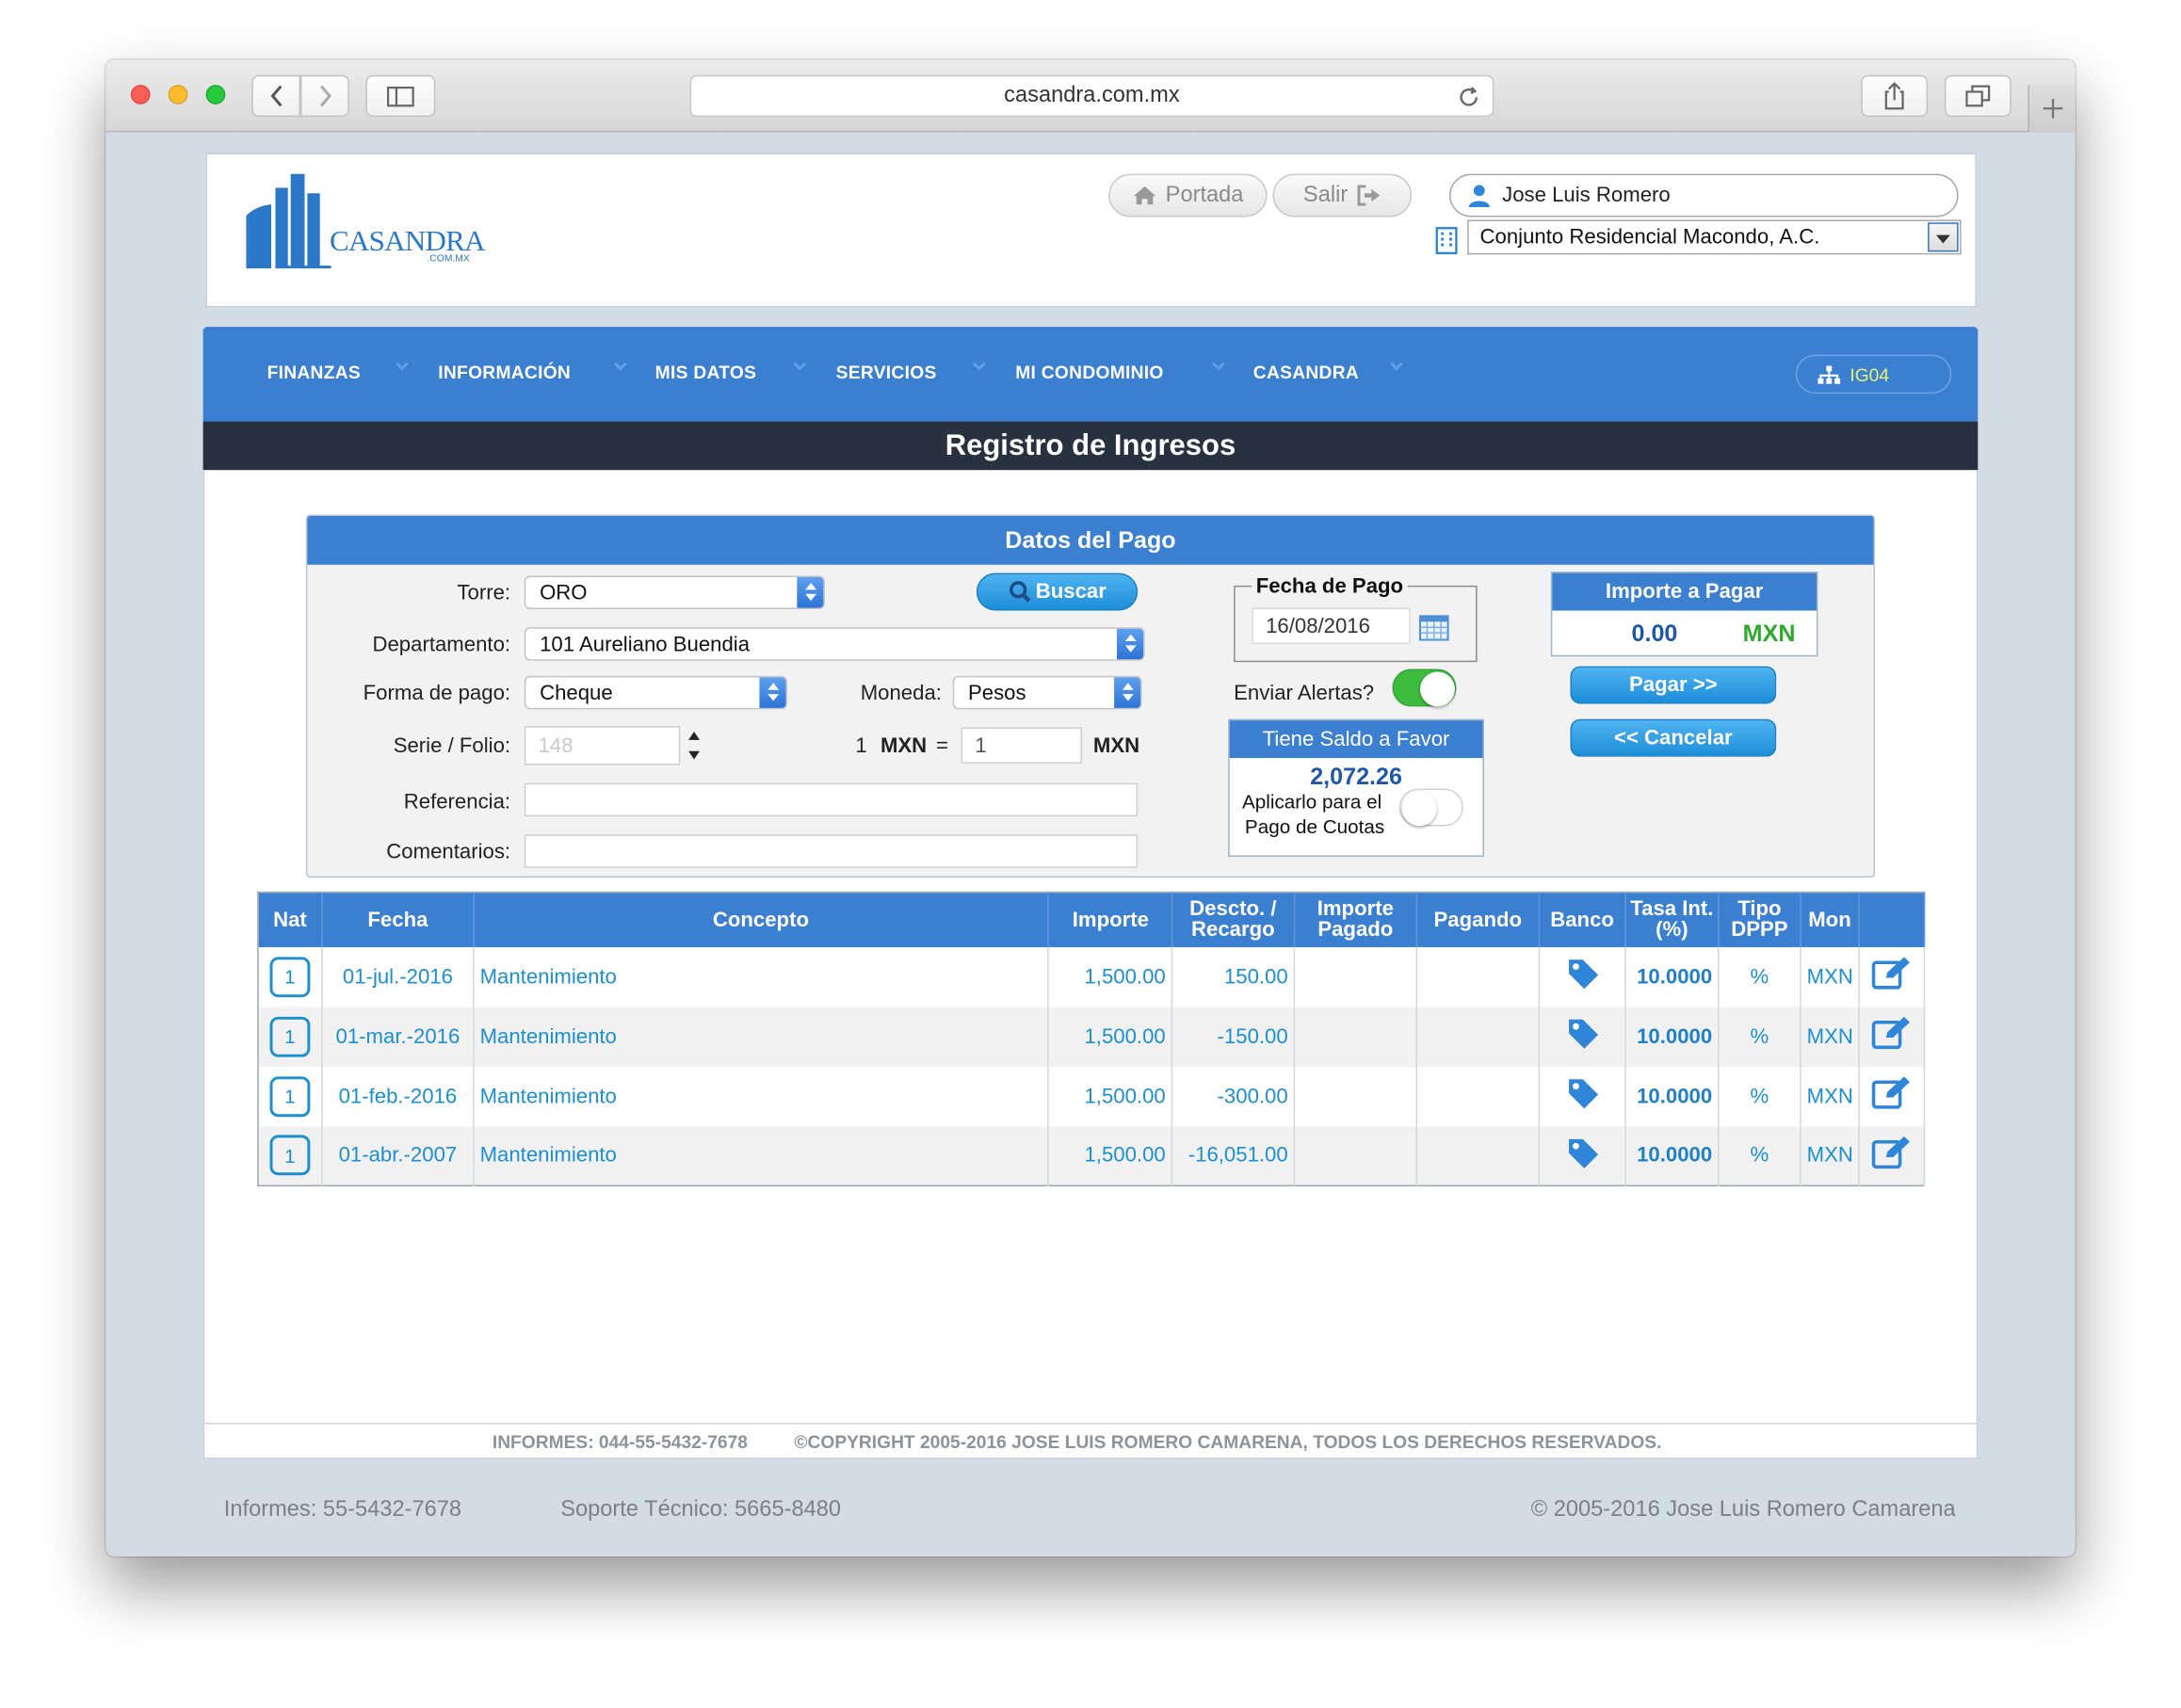 The height and width of the screenshot is (1708, 2181). I want to click on referencia-input, so click(831, 799).